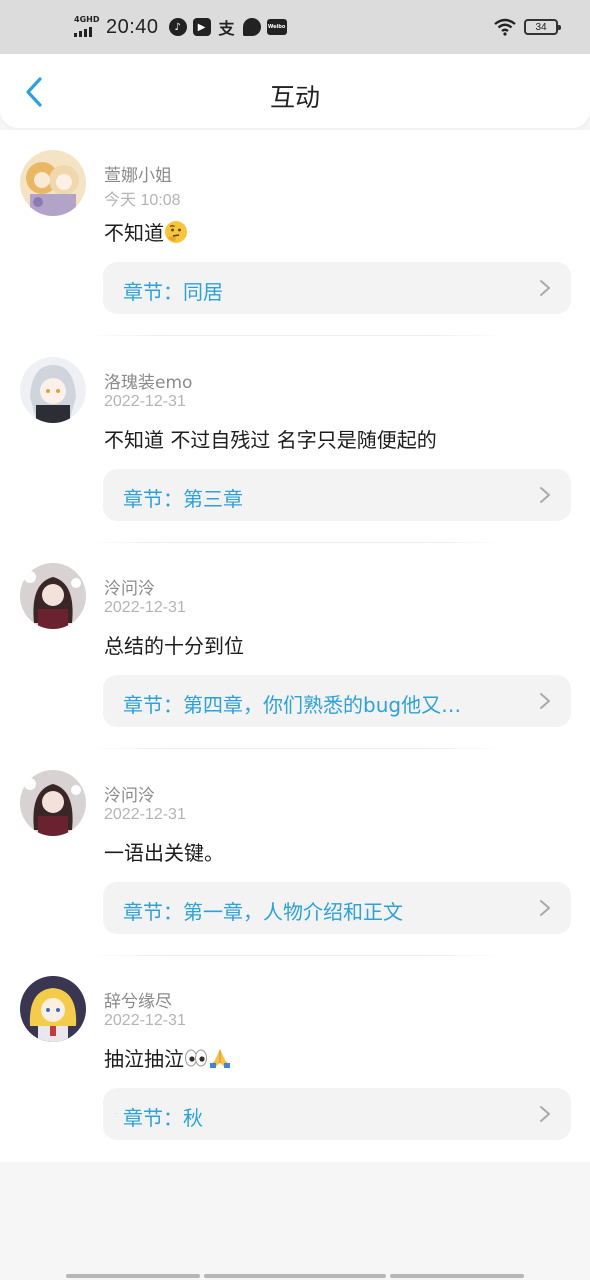 This screenshot has height=1280, width=590. Describe the element at coordinates (86, 27) in the screenshot. I see `cellular-signal-icon: 4GHD` at that location.